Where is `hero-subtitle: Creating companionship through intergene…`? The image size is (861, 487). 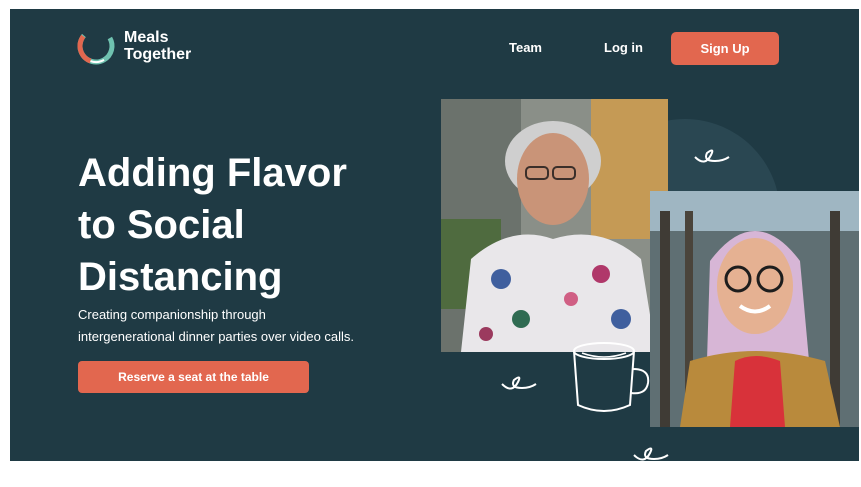
hero-subtitle: Creating companionship through intergene… is located at coordinates (216, 325).